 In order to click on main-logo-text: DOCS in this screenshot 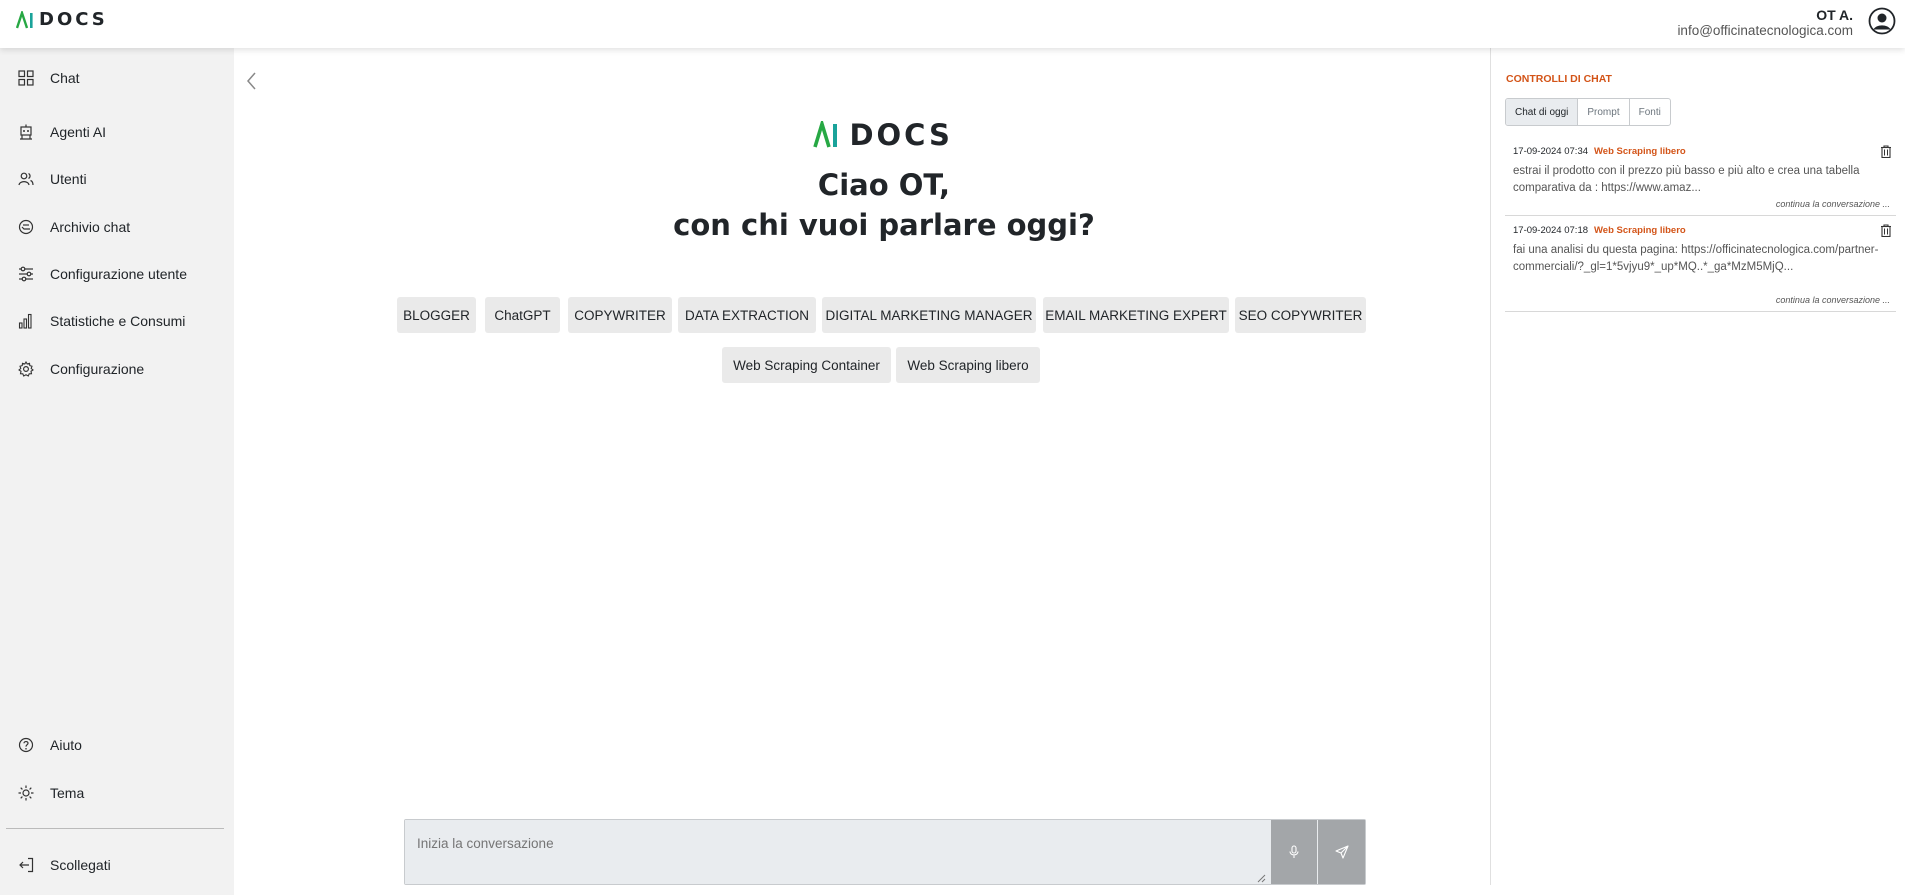, I will do `click(901, 135)`.